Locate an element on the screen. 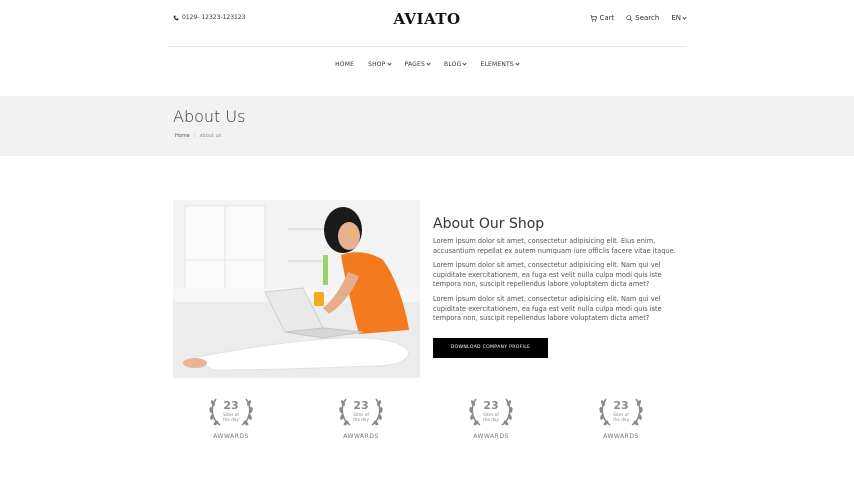 The height and width of the screenshot is (480, 854). awards-row: 23 Sites of the day AWWARDS 23 Sites of is located at coordinates (427, 423).